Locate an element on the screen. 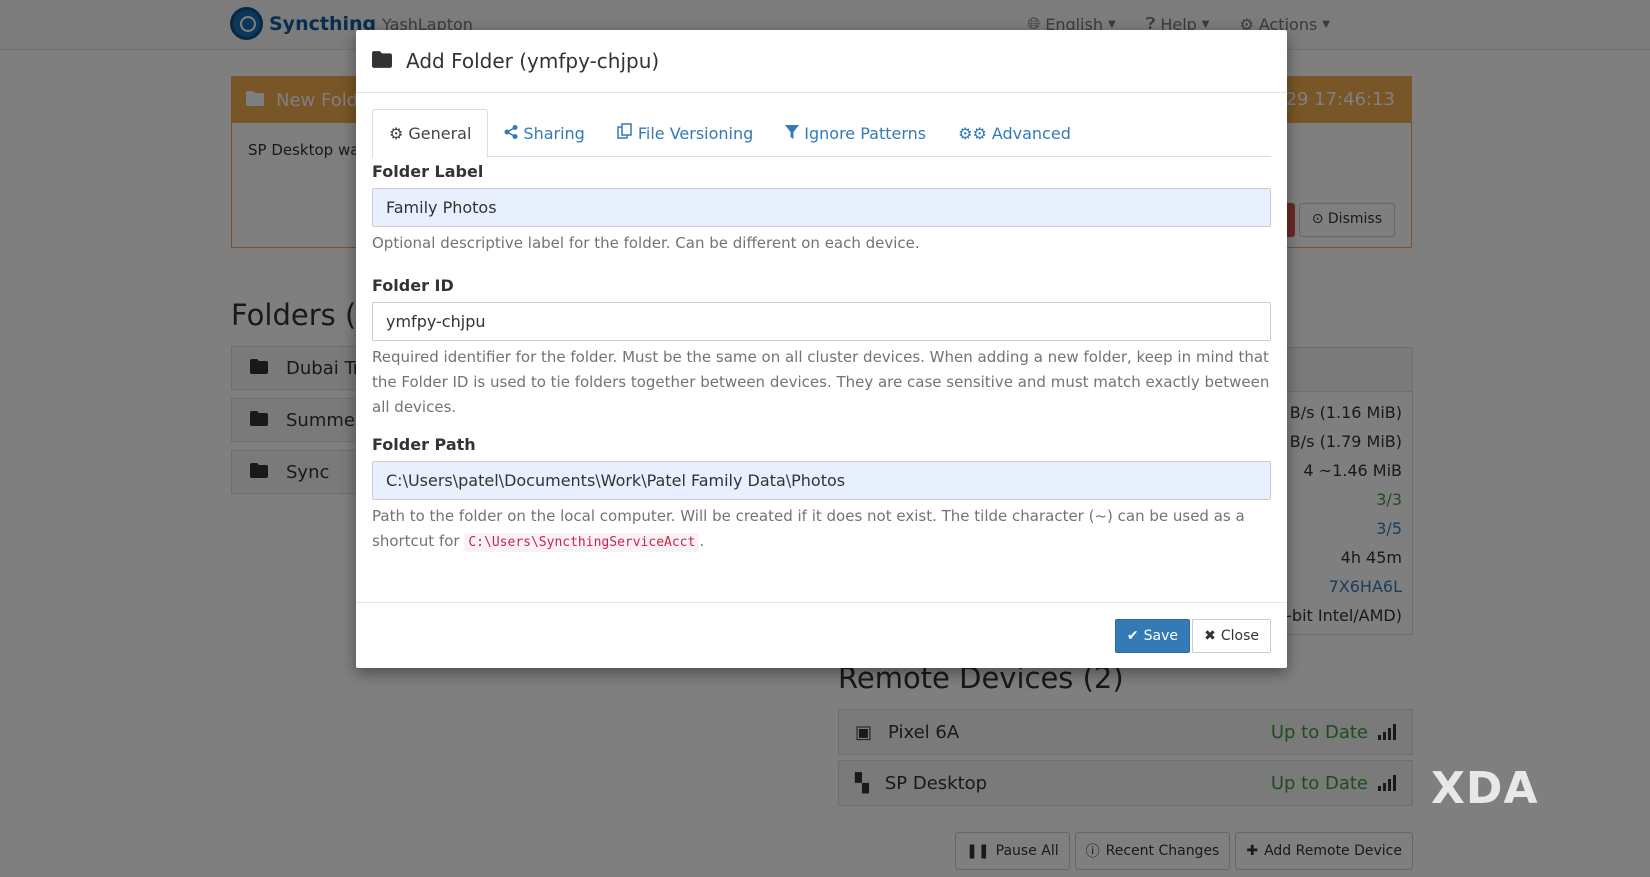 This screenshot has width=1650, height=877. modal-footer: ✔ Save ✖ Close is located at coordinates (821, 635).